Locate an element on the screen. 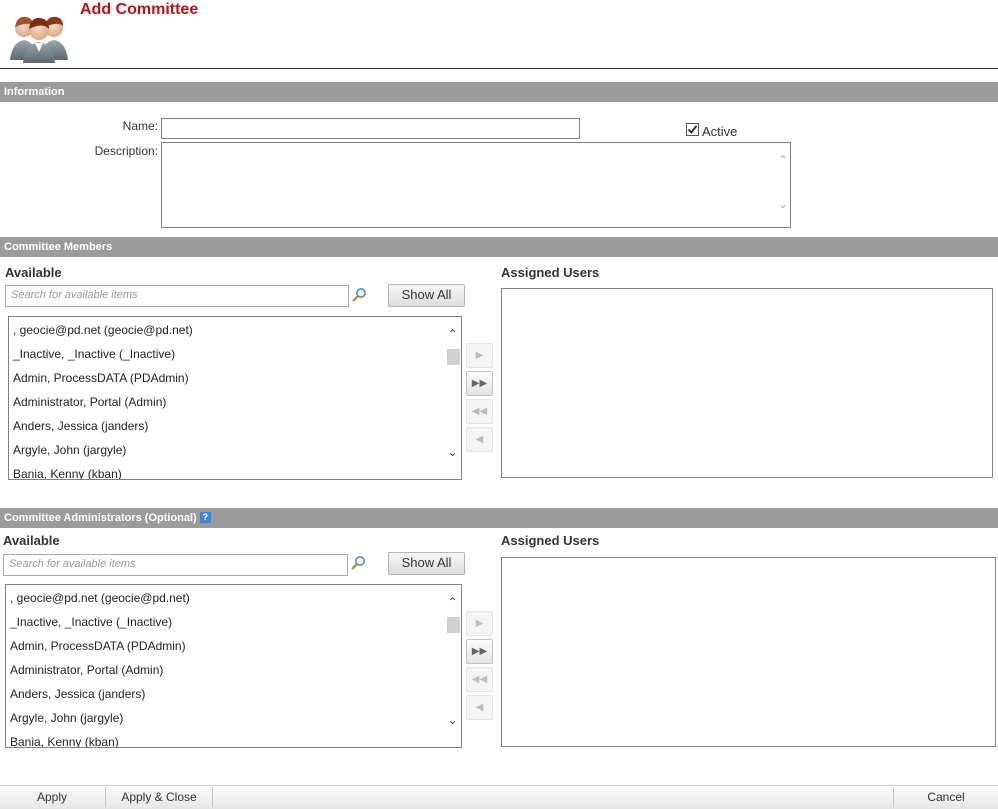 This screenshot has width=998, height=809. apply-close-button: Apply & Close is located at coordinates (159, 797).